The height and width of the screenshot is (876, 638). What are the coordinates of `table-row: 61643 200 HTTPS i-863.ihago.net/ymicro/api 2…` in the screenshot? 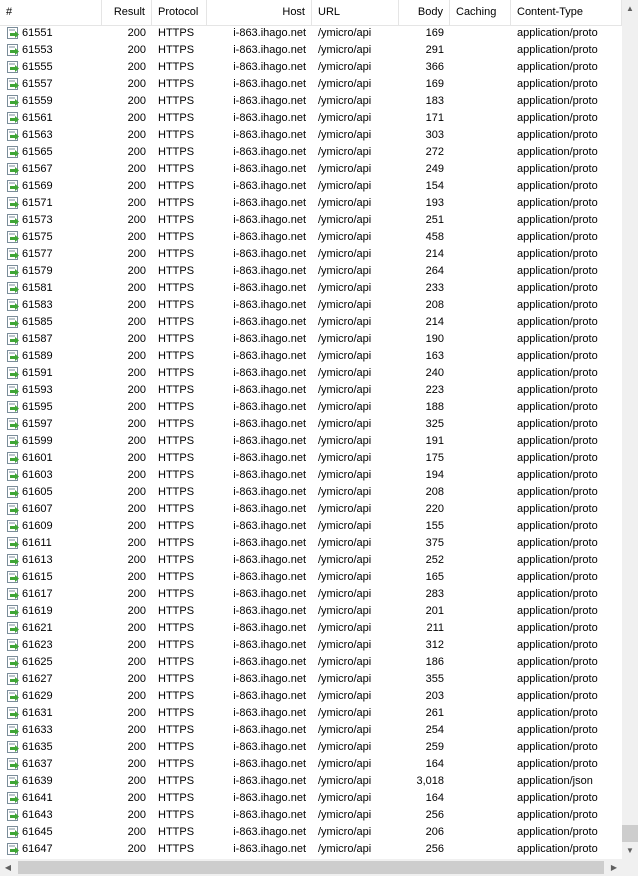 It's located at (311, 815).